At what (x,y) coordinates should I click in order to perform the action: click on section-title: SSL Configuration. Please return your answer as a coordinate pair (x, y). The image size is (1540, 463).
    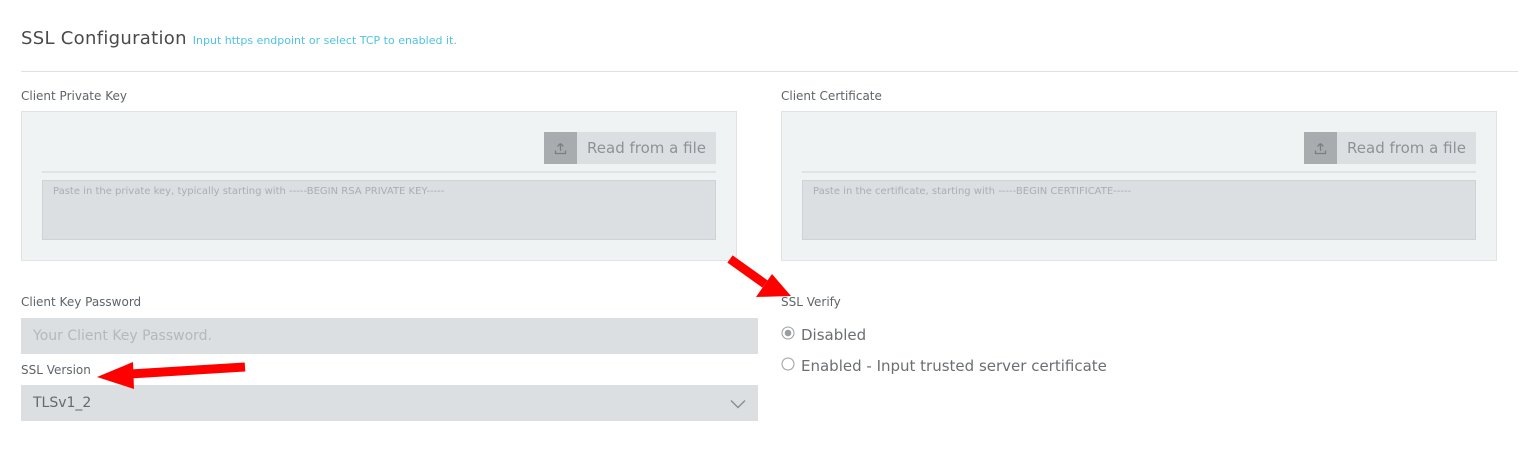
    Looking at the image, I should click on (104, 38).